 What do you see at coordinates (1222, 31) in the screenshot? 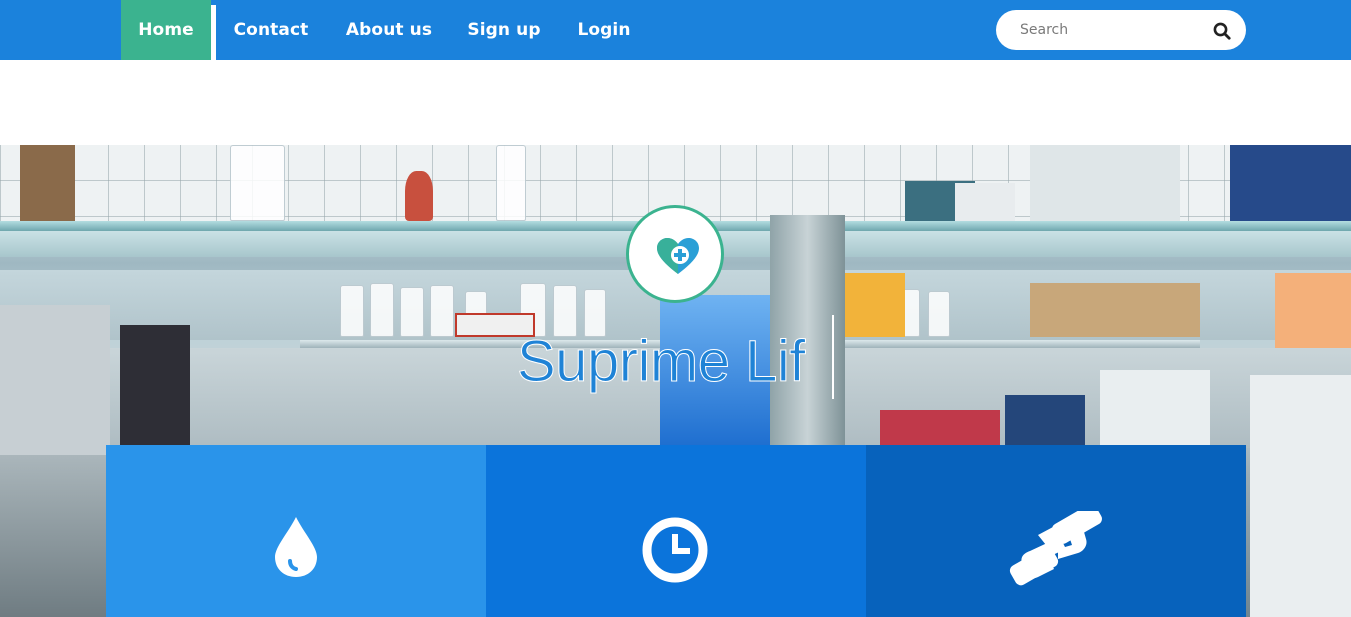
I see `search-icon` at bounding box center [1222, 31].